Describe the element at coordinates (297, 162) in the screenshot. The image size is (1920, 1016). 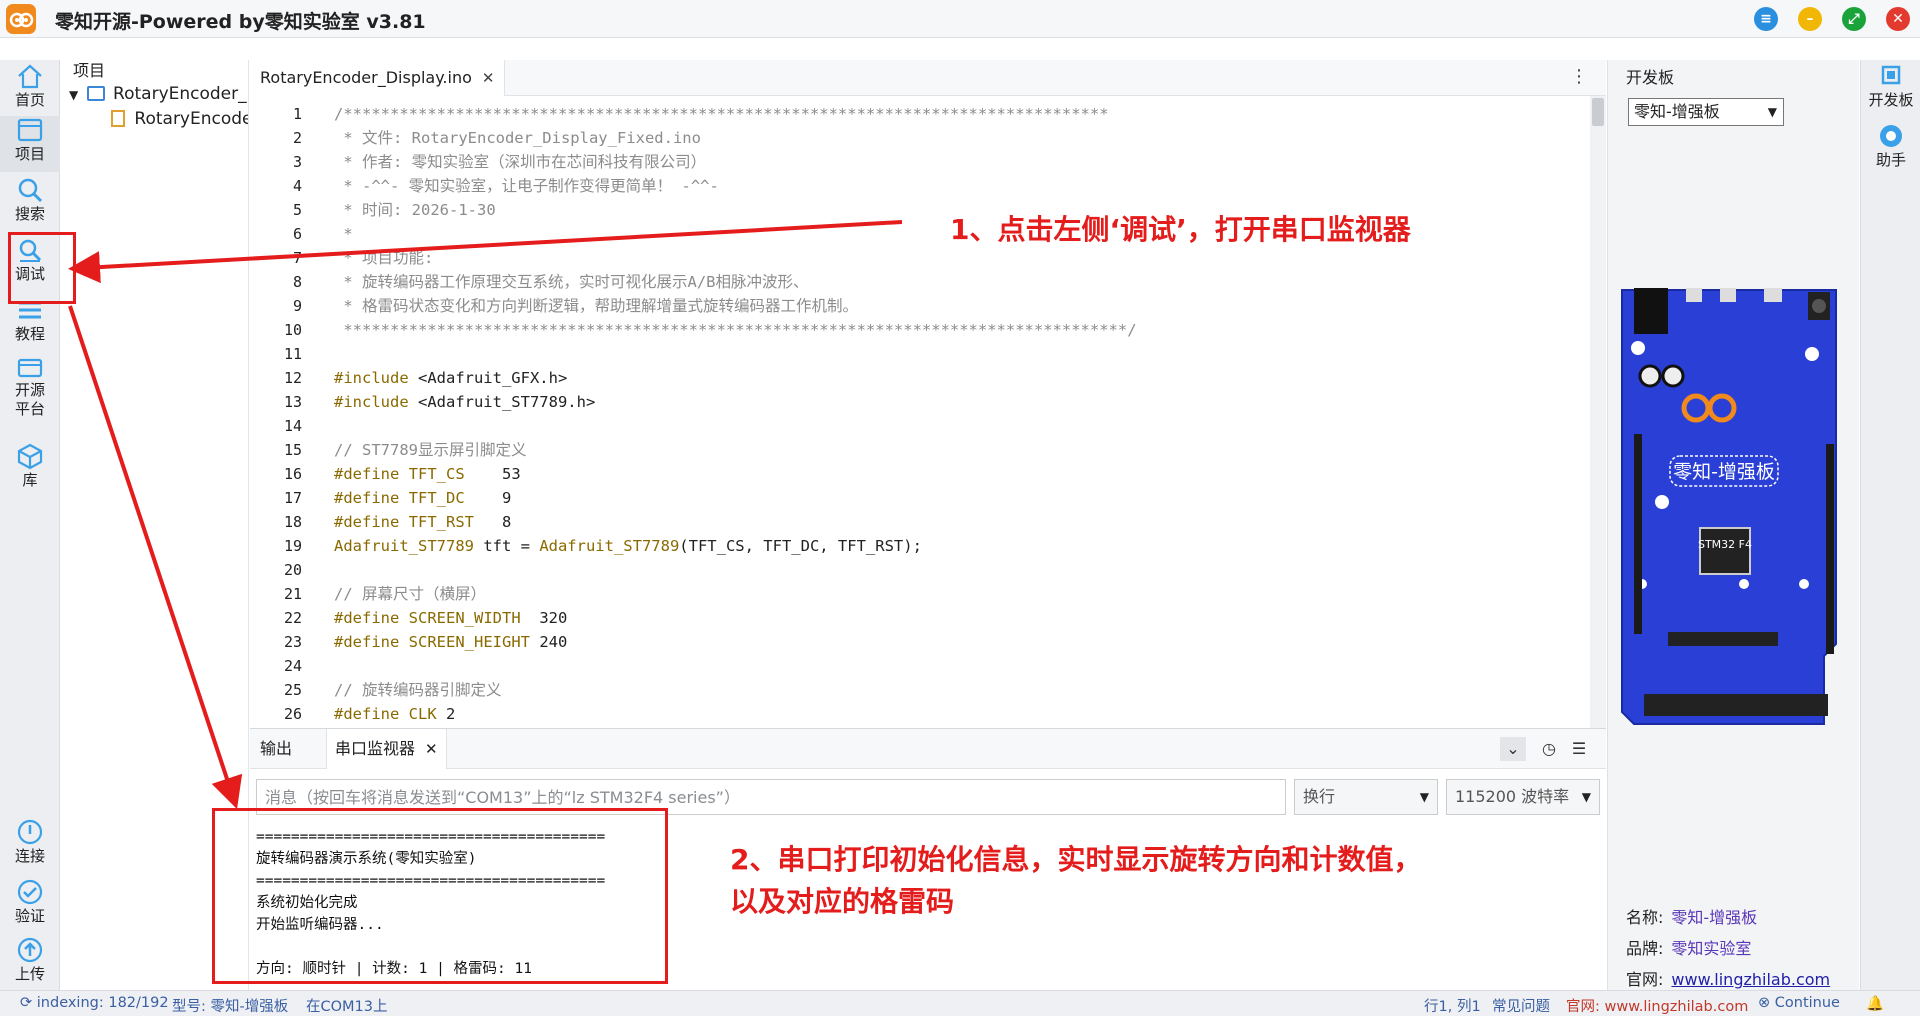
I see `line-number: 3` at that location.